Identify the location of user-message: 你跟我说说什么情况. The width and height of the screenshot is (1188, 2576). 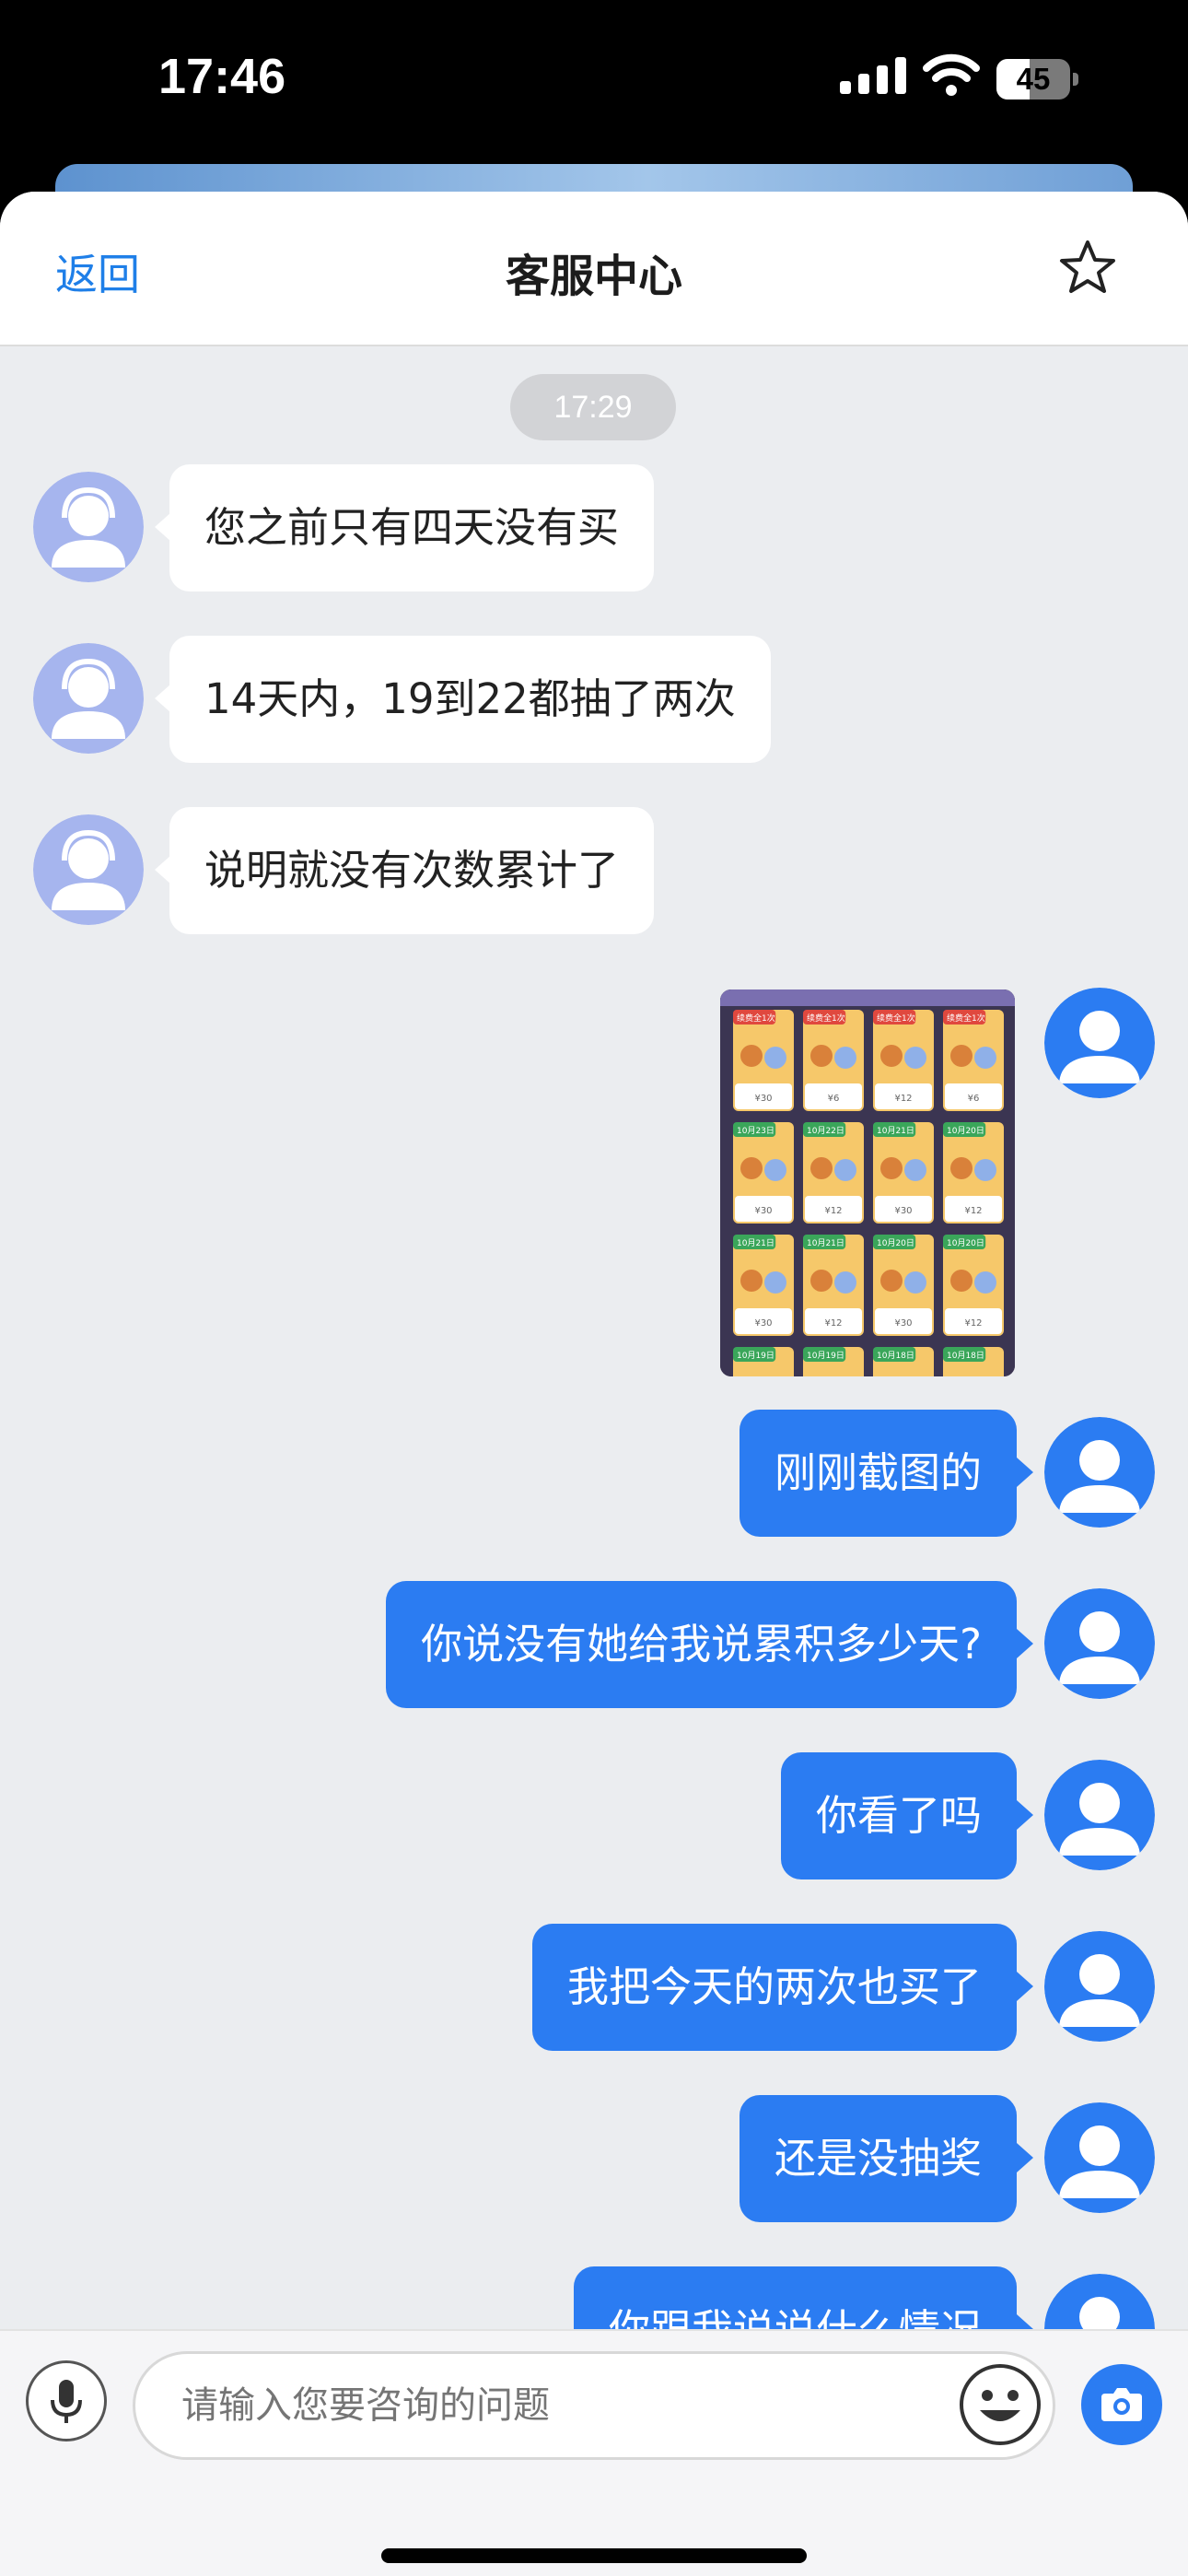
(795, 2297).